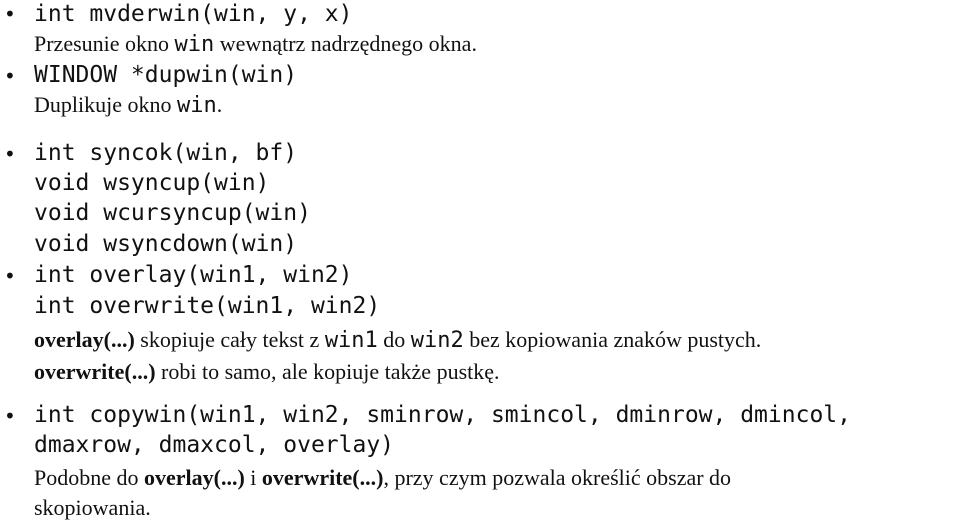  I want to click on desc-text: Podobne do, so click(89, 477).